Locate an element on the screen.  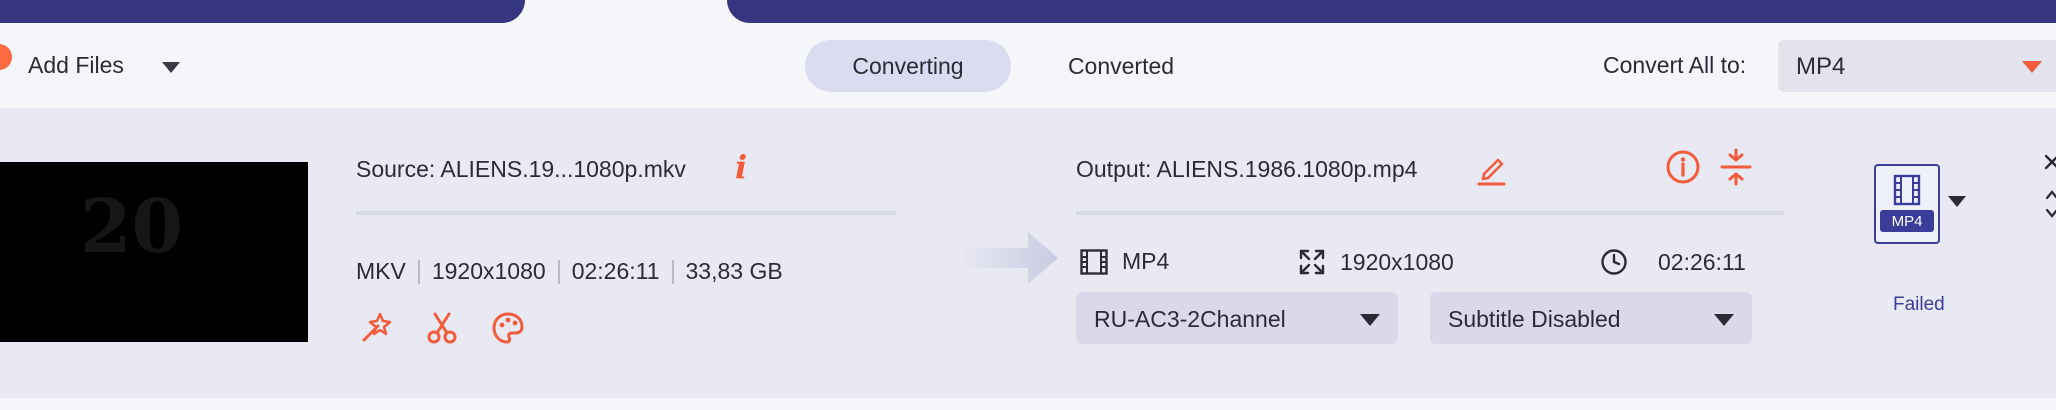
subtitle-value: Subtitle Disabled is located at coordinates (1534, 319).